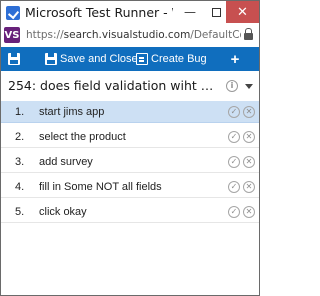 The height and width of the screenshot is (296, 320). Describe the element at coordinates (248, 34) in the screenshot. I see `lock-icon` at that location.